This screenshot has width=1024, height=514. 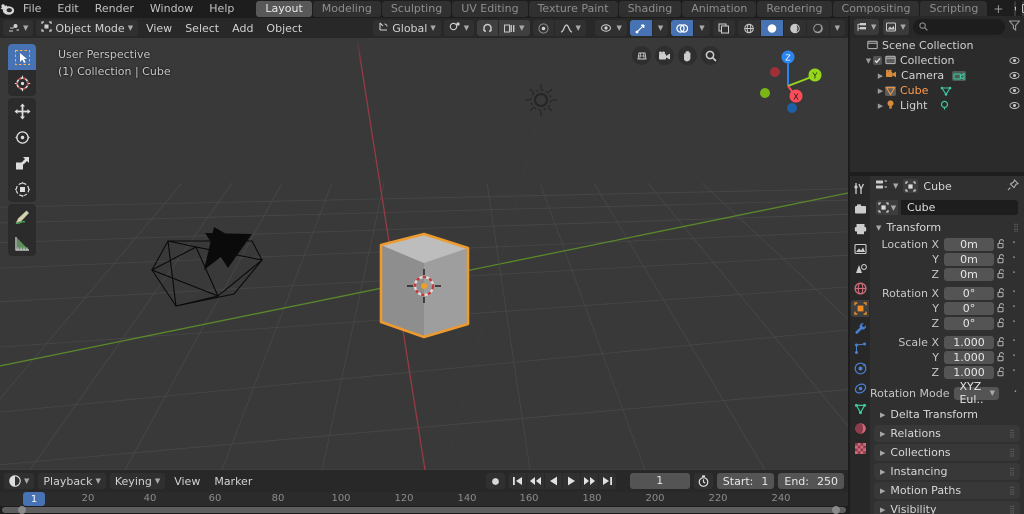 I want to click on images-icon, so click(x=860, y=248).